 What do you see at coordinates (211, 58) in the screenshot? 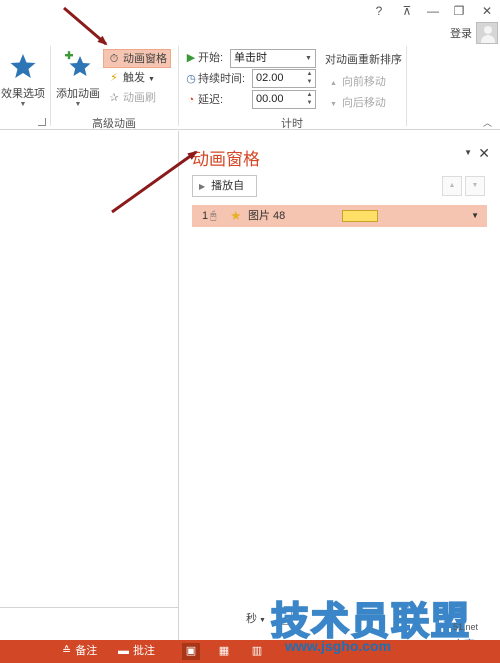
I see `start-label: 开始:` at bounding box center [211, 58].